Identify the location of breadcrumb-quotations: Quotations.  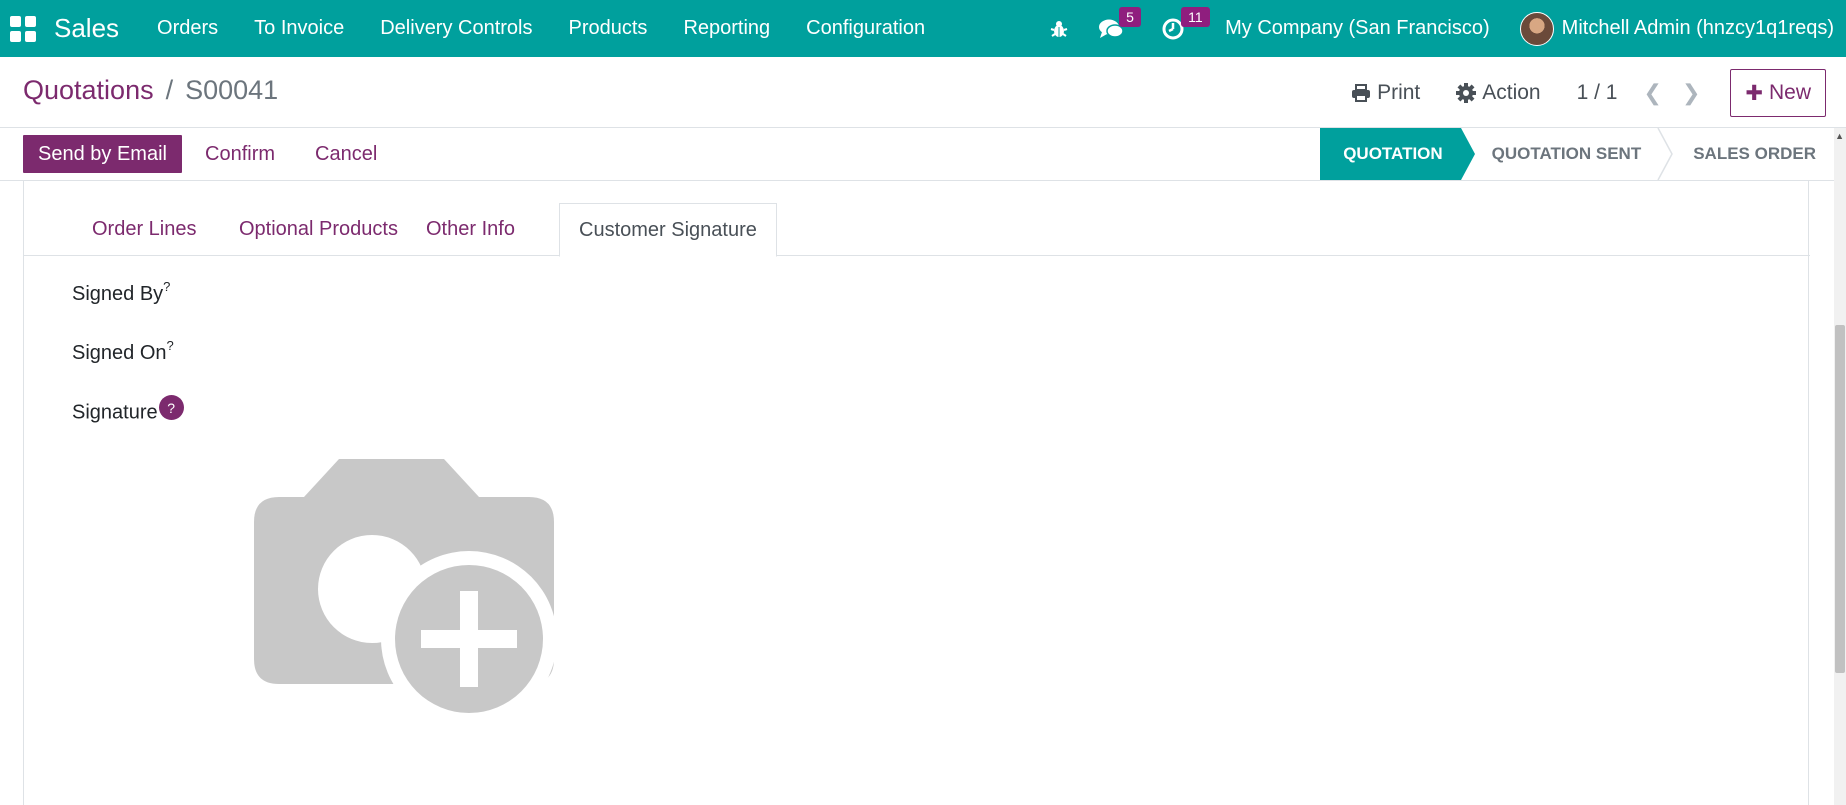
(88, 90).